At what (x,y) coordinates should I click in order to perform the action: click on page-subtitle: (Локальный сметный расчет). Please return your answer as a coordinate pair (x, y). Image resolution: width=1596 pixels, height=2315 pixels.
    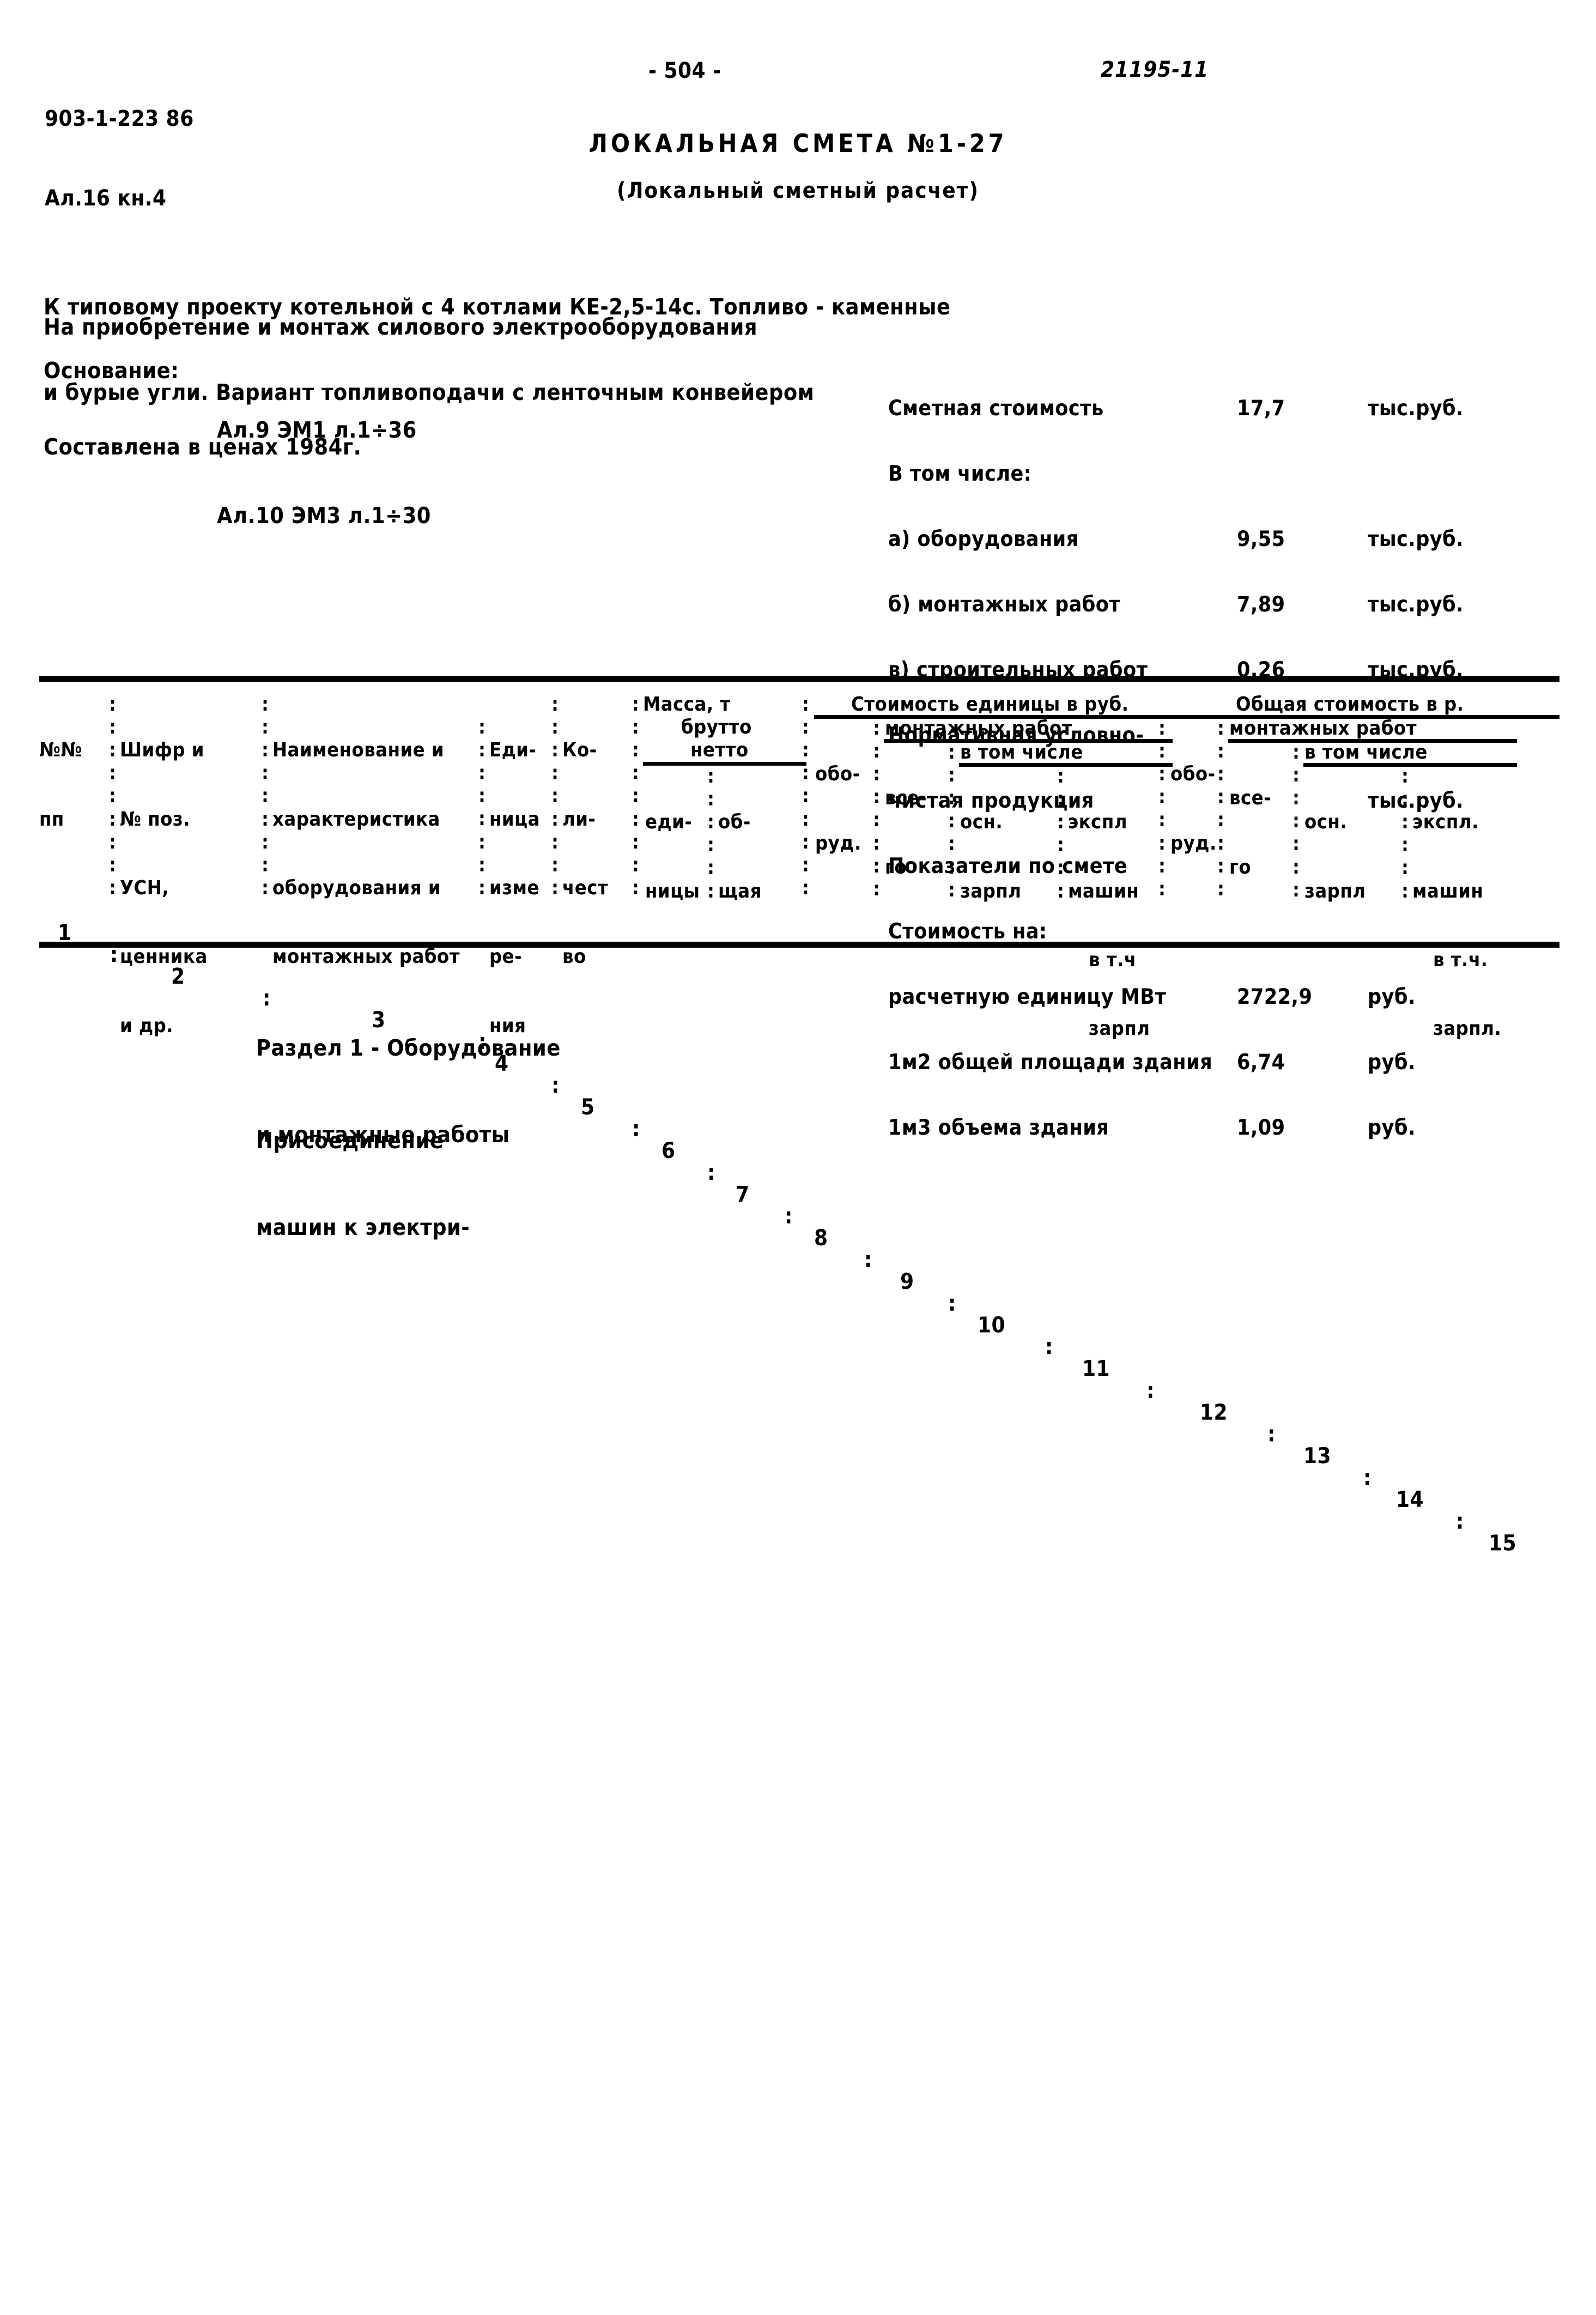
    Looking at the image, I should click on (798, 190).